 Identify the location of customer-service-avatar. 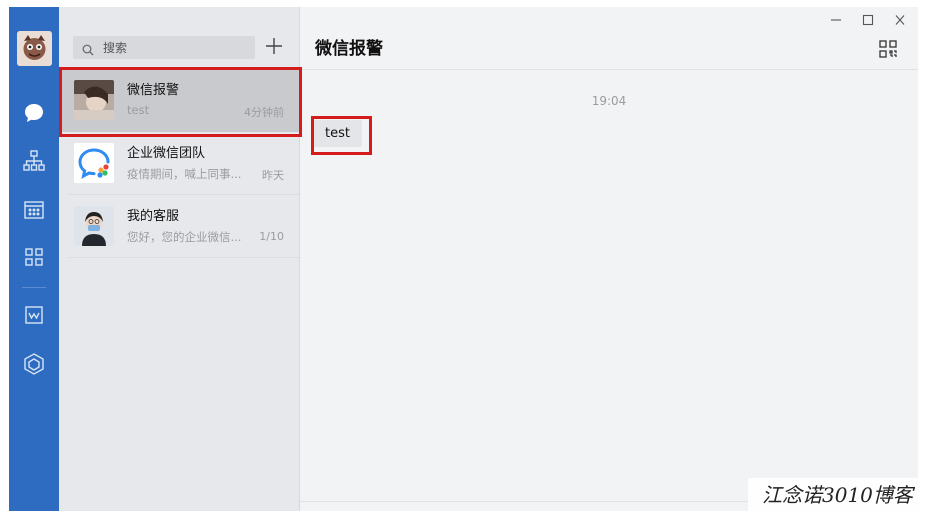
(94, 226).